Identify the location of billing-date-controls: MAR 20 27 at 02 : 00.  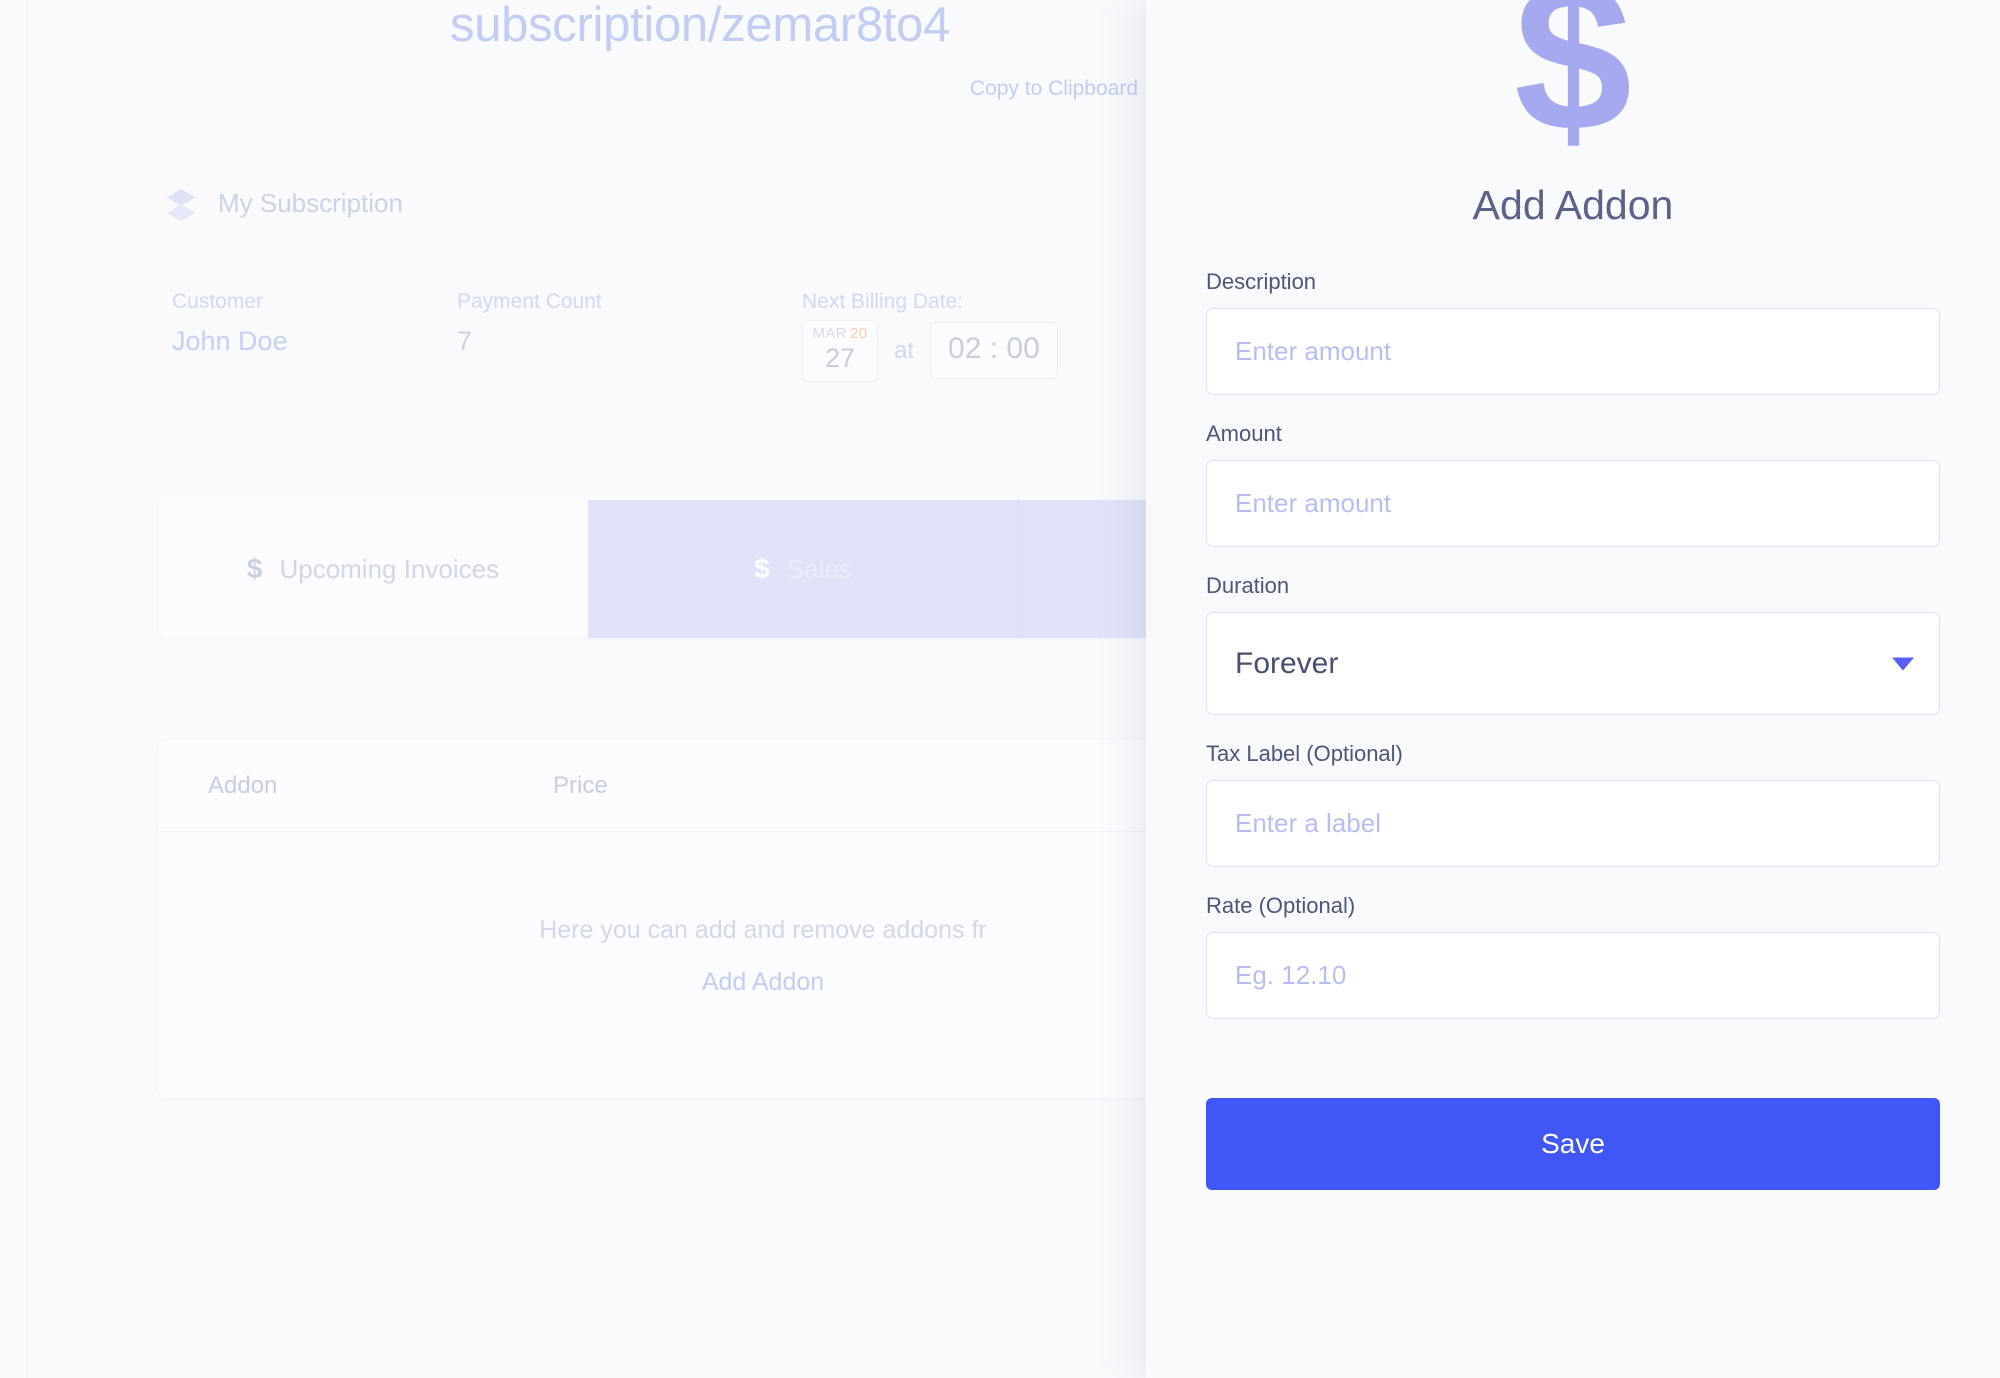
(1002, 351).